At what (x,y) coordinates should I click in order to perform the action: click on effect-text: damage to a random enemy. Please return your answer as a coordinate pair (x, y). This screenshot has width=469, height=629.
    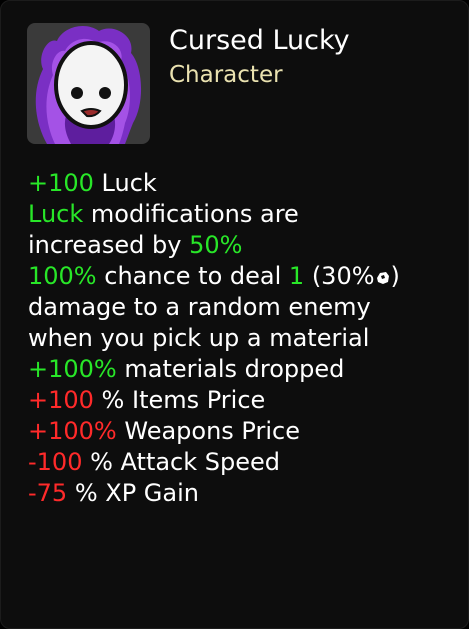
    Looking at the image, I should click on (199, 307).